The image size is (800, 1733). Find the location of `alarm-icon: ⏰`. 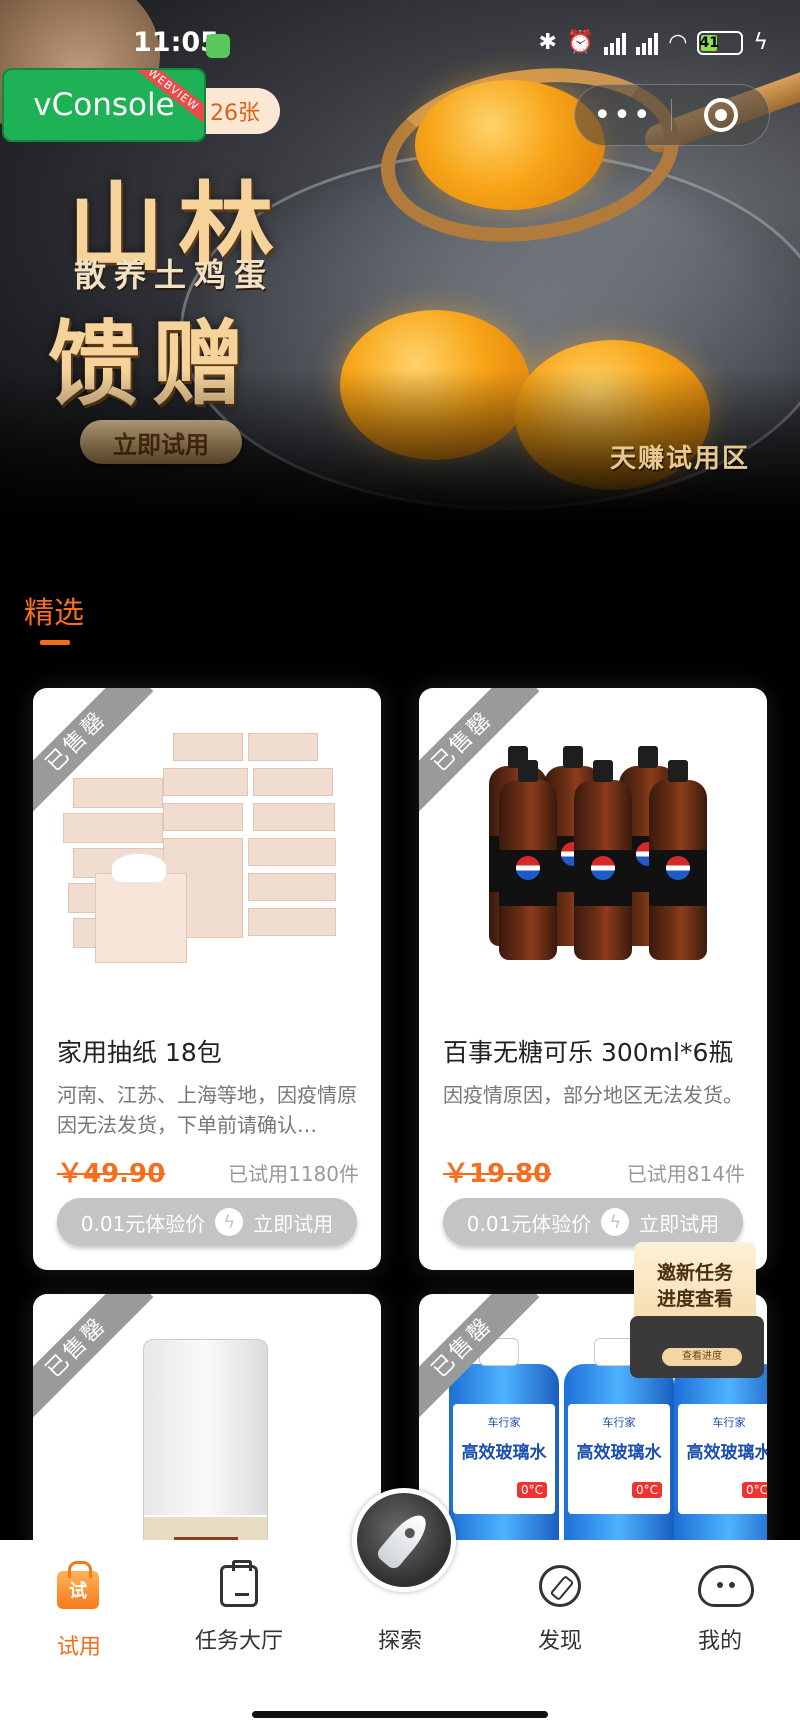

alarm-icon: ⏰ is located at coordinates (580, 42).